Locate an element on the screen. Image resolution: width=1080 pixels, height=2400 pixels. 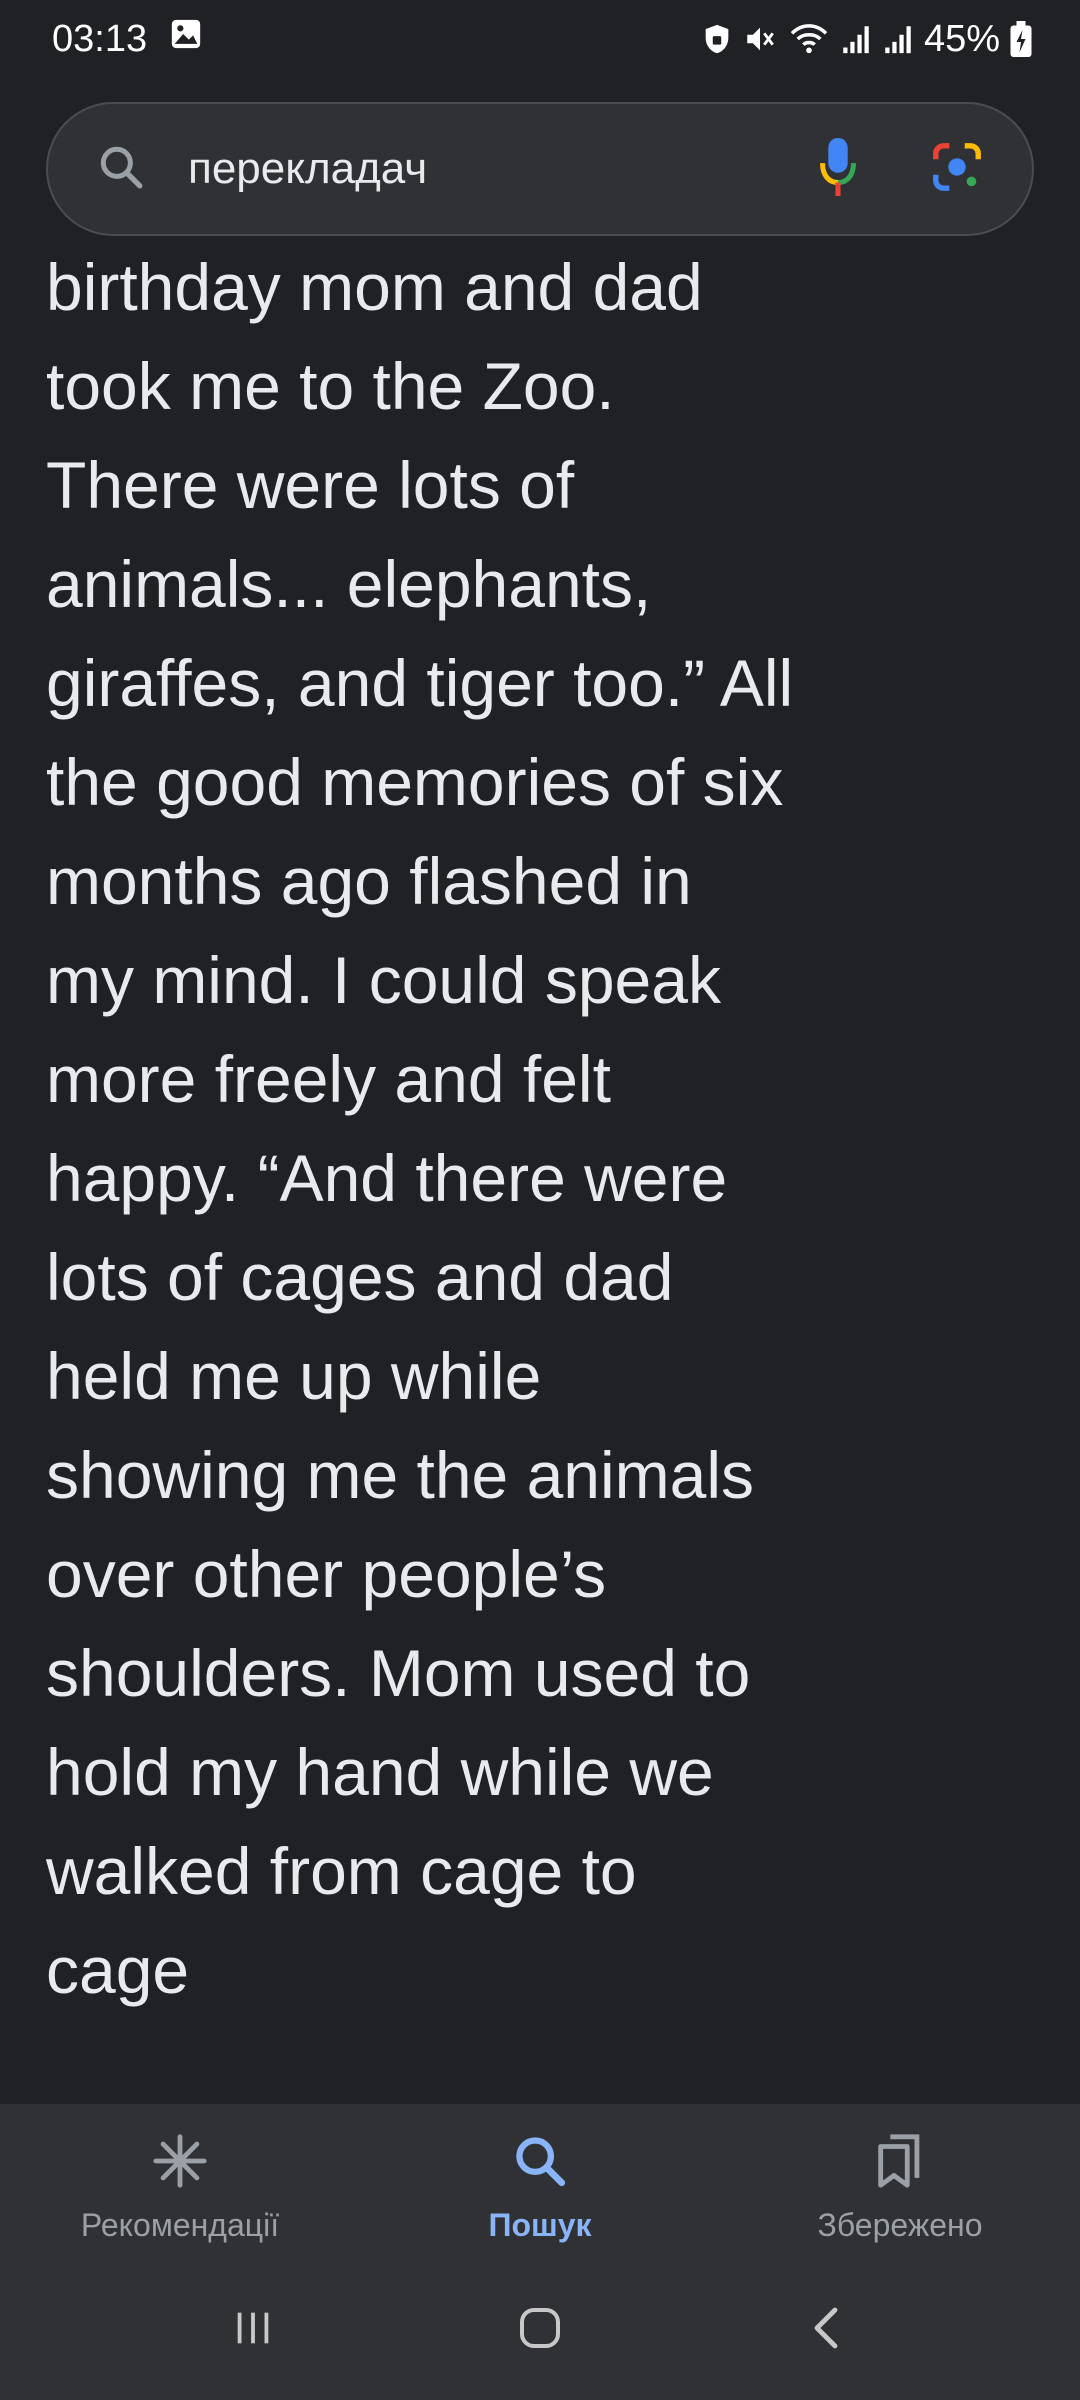
home-button is located at coordinates (540, 2330).